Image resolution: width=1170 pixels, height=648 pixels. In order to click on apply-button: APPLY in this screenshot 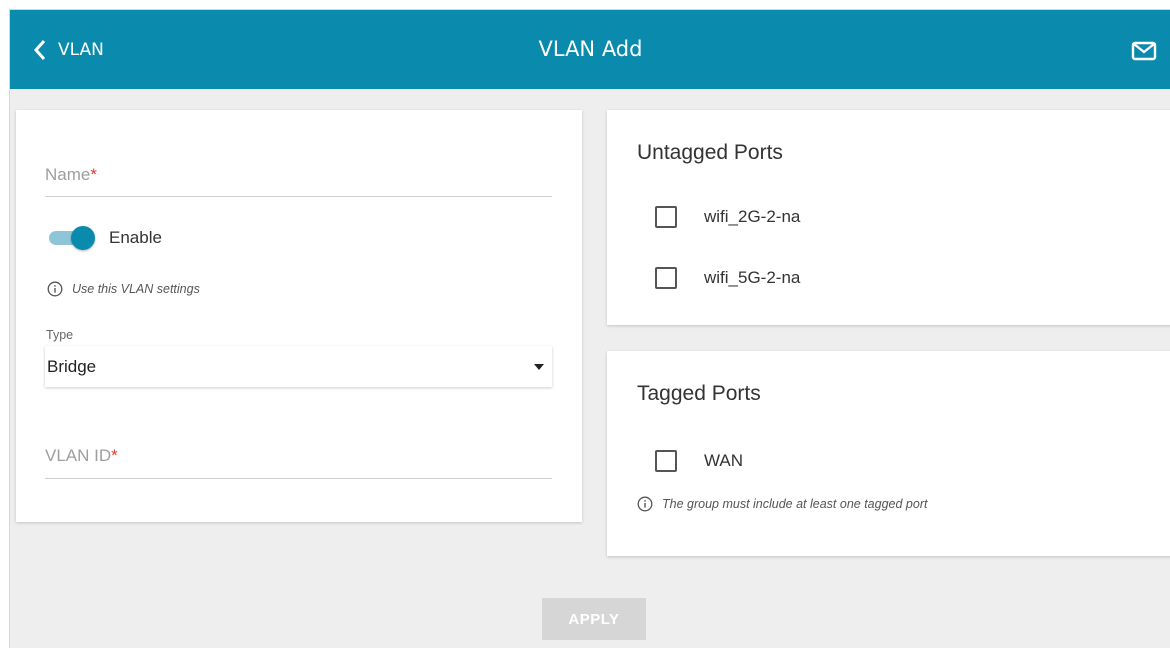, I will do `click(594, 619)`.